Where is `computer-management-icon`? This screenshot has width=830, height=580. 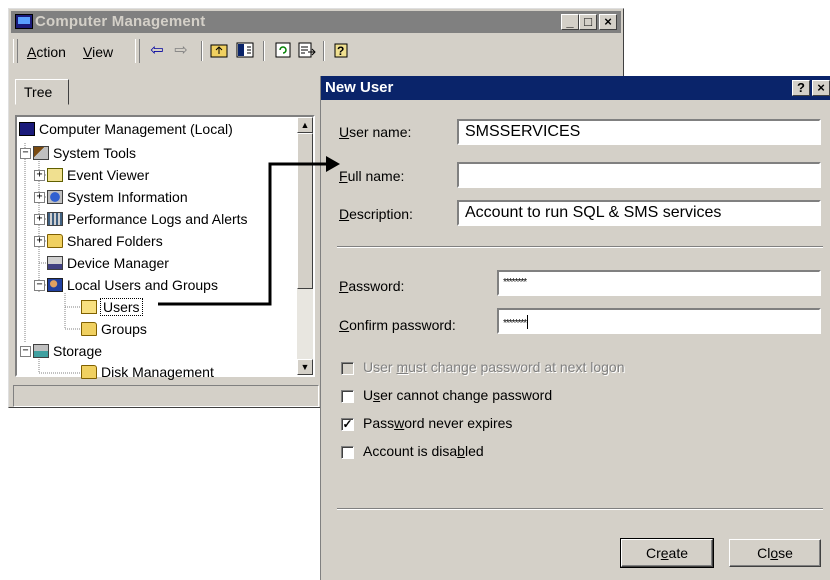 computer-management-icon is located at coordinates (24, 21).